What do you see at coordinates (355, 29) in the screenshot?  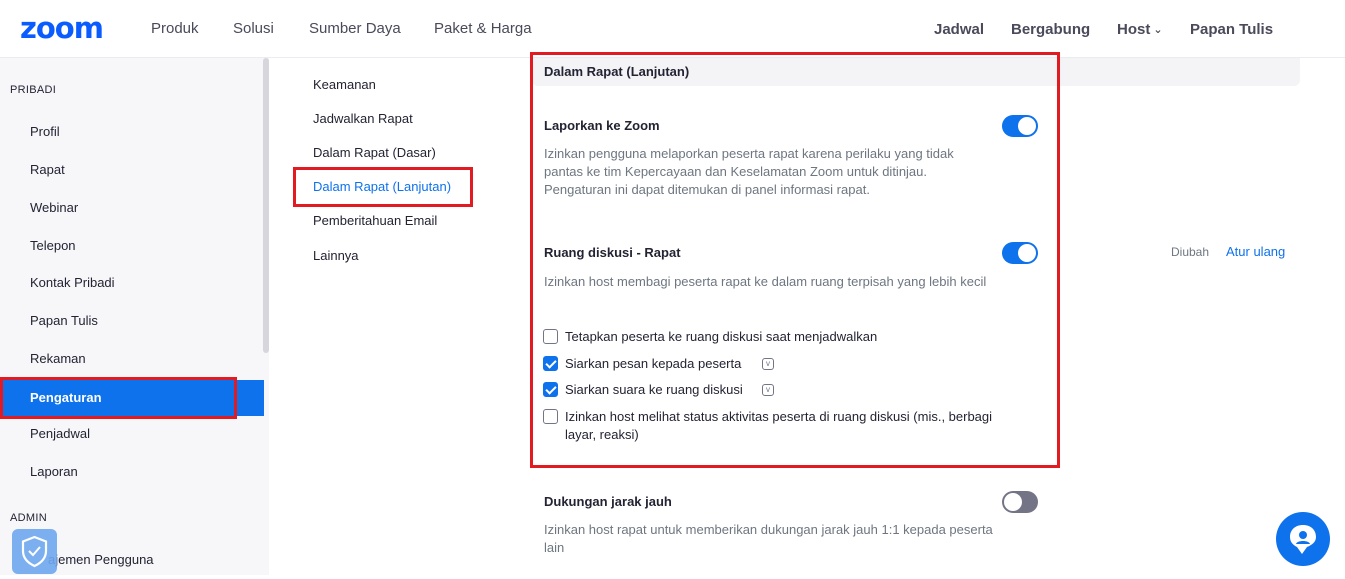 I see `nav-link-resources: Sumber Daya` at bounding box center [355, 29].